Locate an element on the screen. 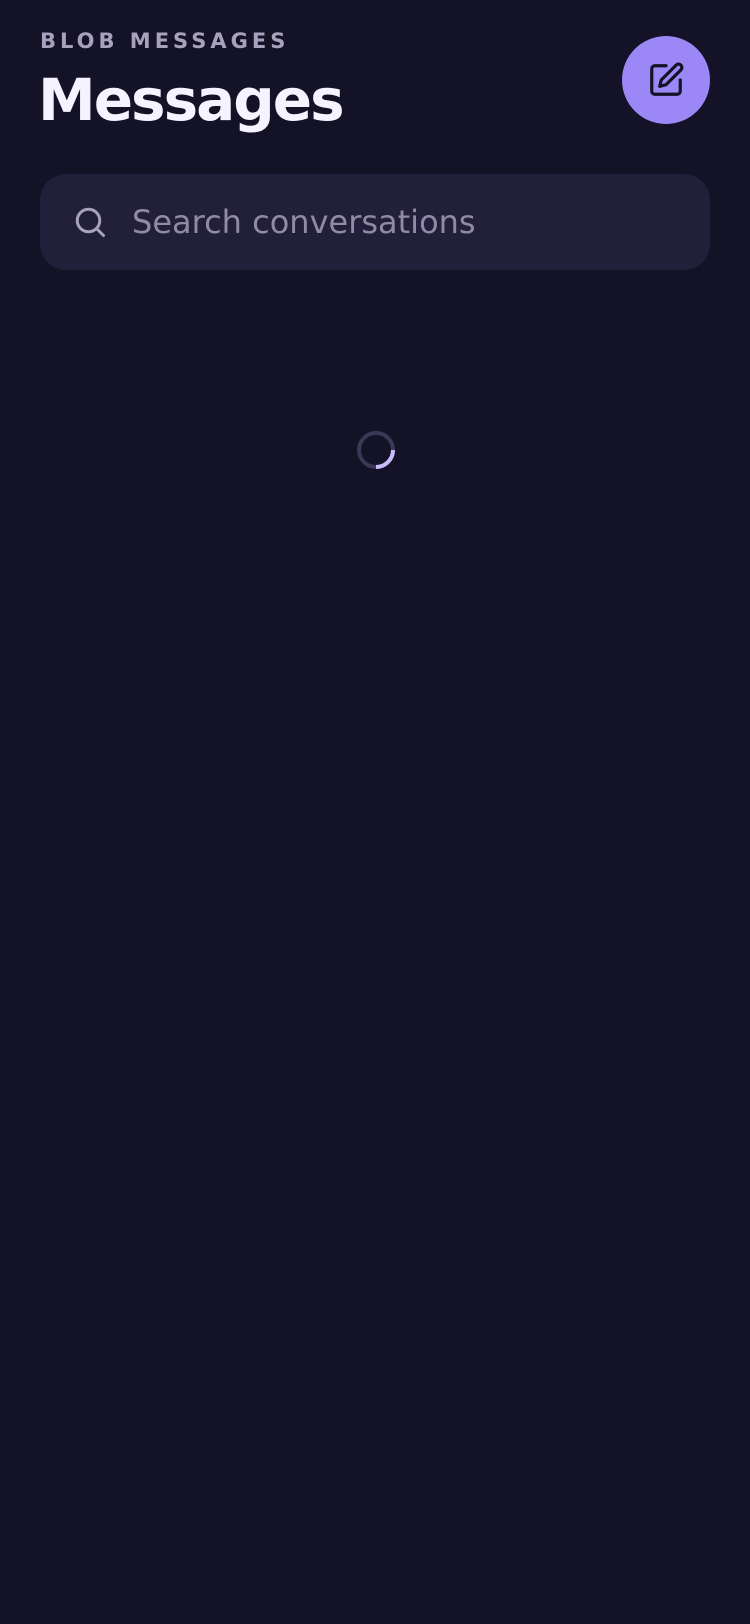 The width and height of the screenshot is (750, 1624). page-title: Messages is located at coordinates (191, 100).